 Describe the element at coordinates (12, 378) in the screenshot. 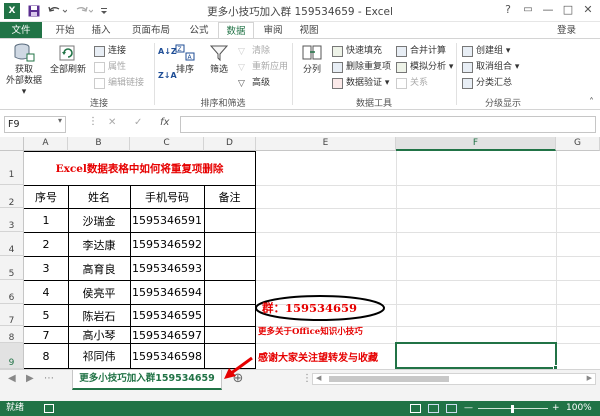

I see `prev-sheet-icon: ◀` at that location.